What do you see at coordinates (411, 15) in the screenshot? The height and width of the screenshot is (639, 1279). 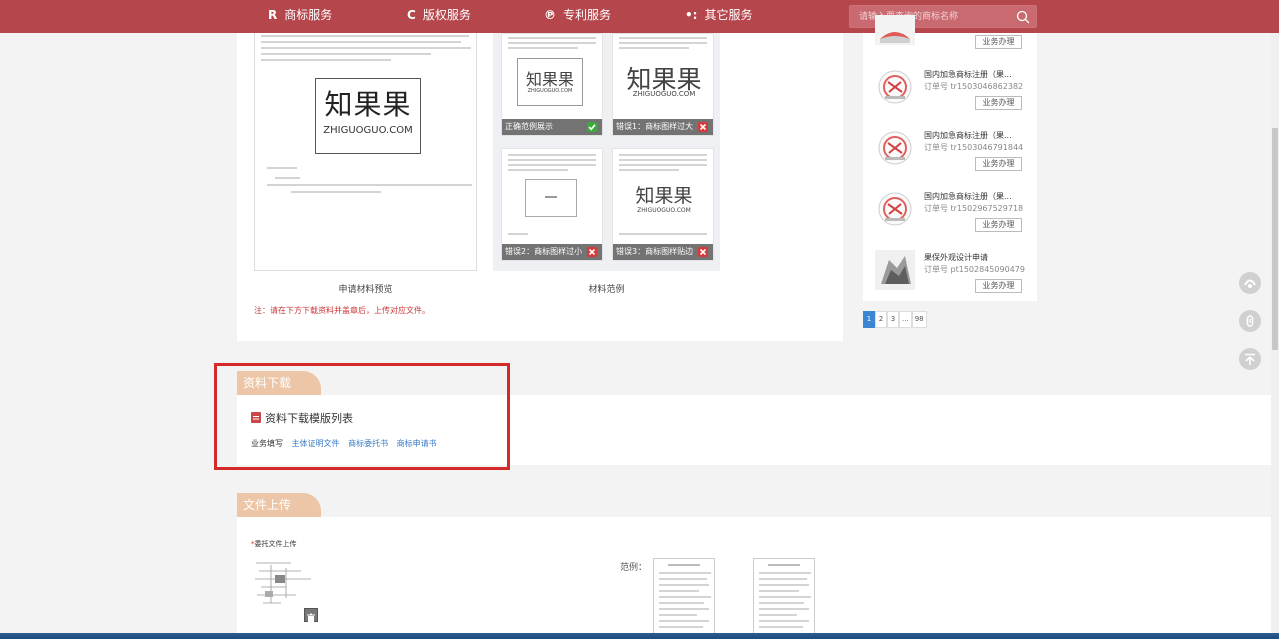 I see `copyright-c-icon: C` at bounding box center [411, 15].